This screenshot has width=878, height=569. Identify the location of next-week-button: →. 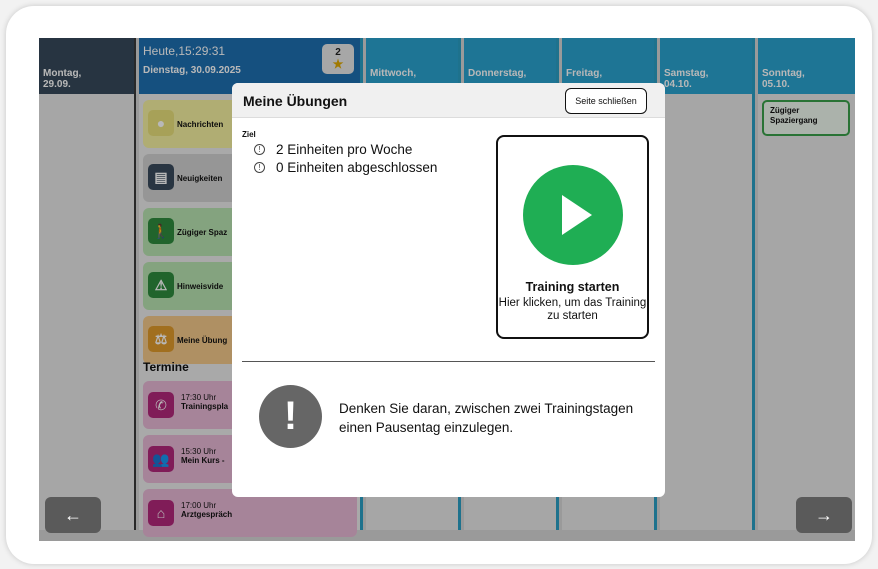
(824, 515).